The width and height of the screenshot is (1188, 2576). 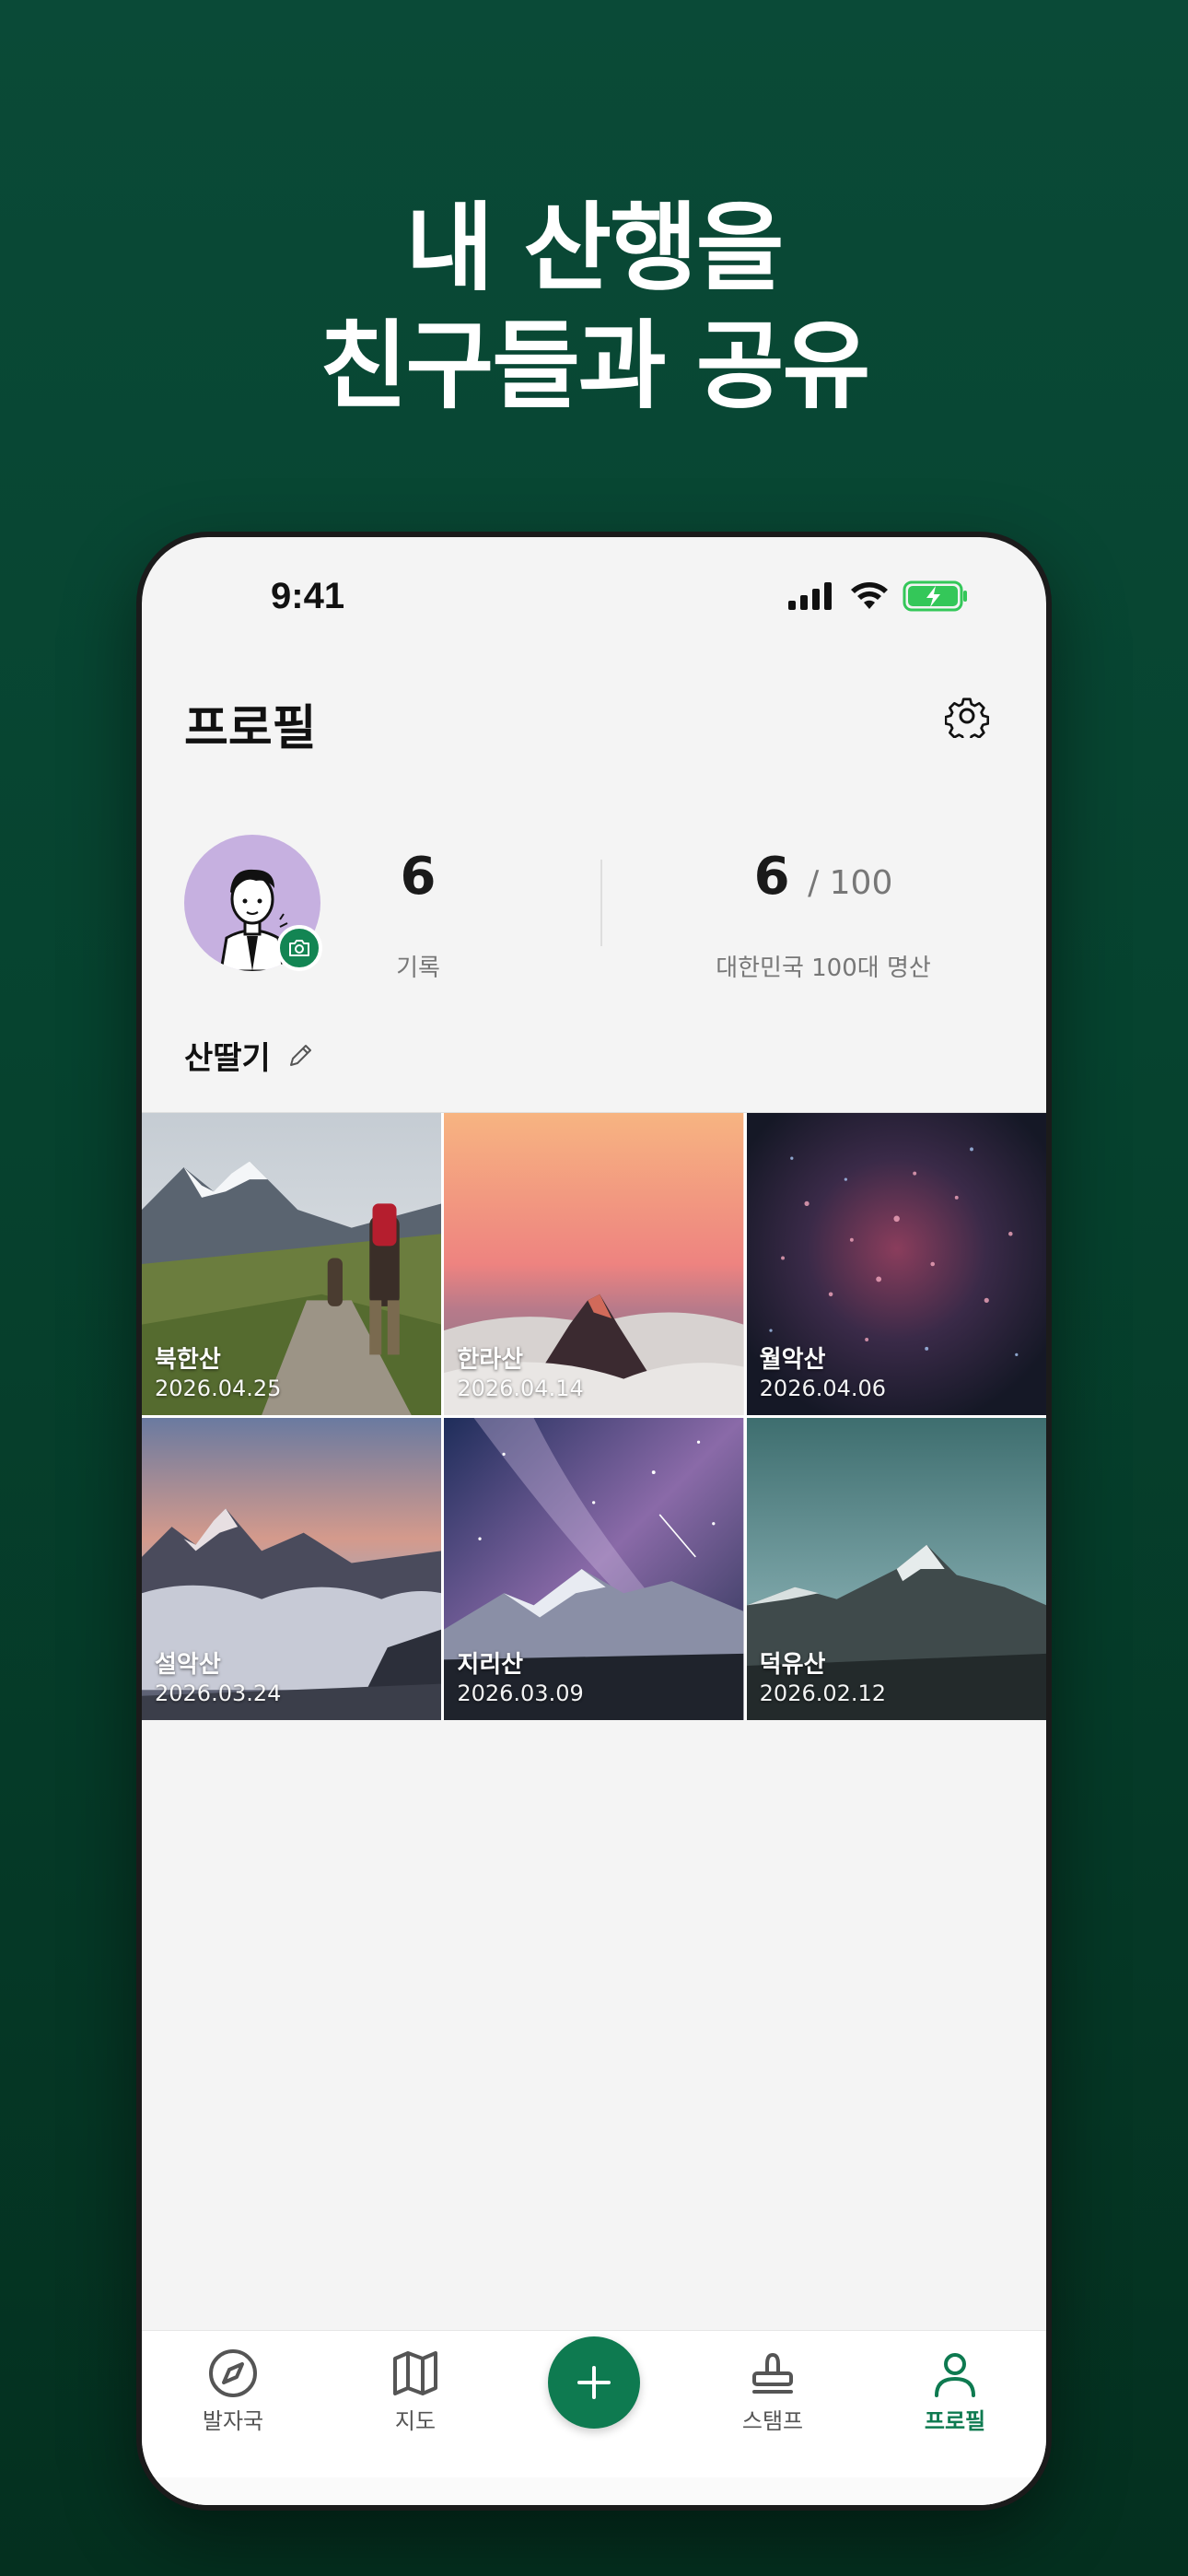 I want to click on photo-card-deogyusan: 덕유산 2026.02.12, so click(x=896, y=1569).